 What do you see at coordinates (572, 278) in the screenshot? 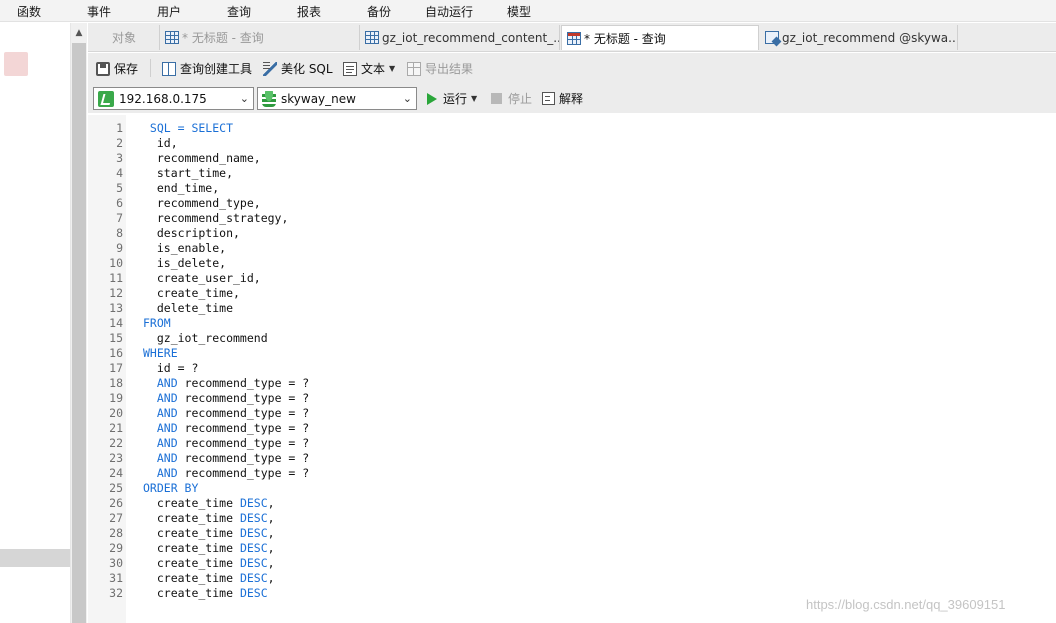
I see `code-line: 11 create_user_id,` at bounding box center [572, 278].